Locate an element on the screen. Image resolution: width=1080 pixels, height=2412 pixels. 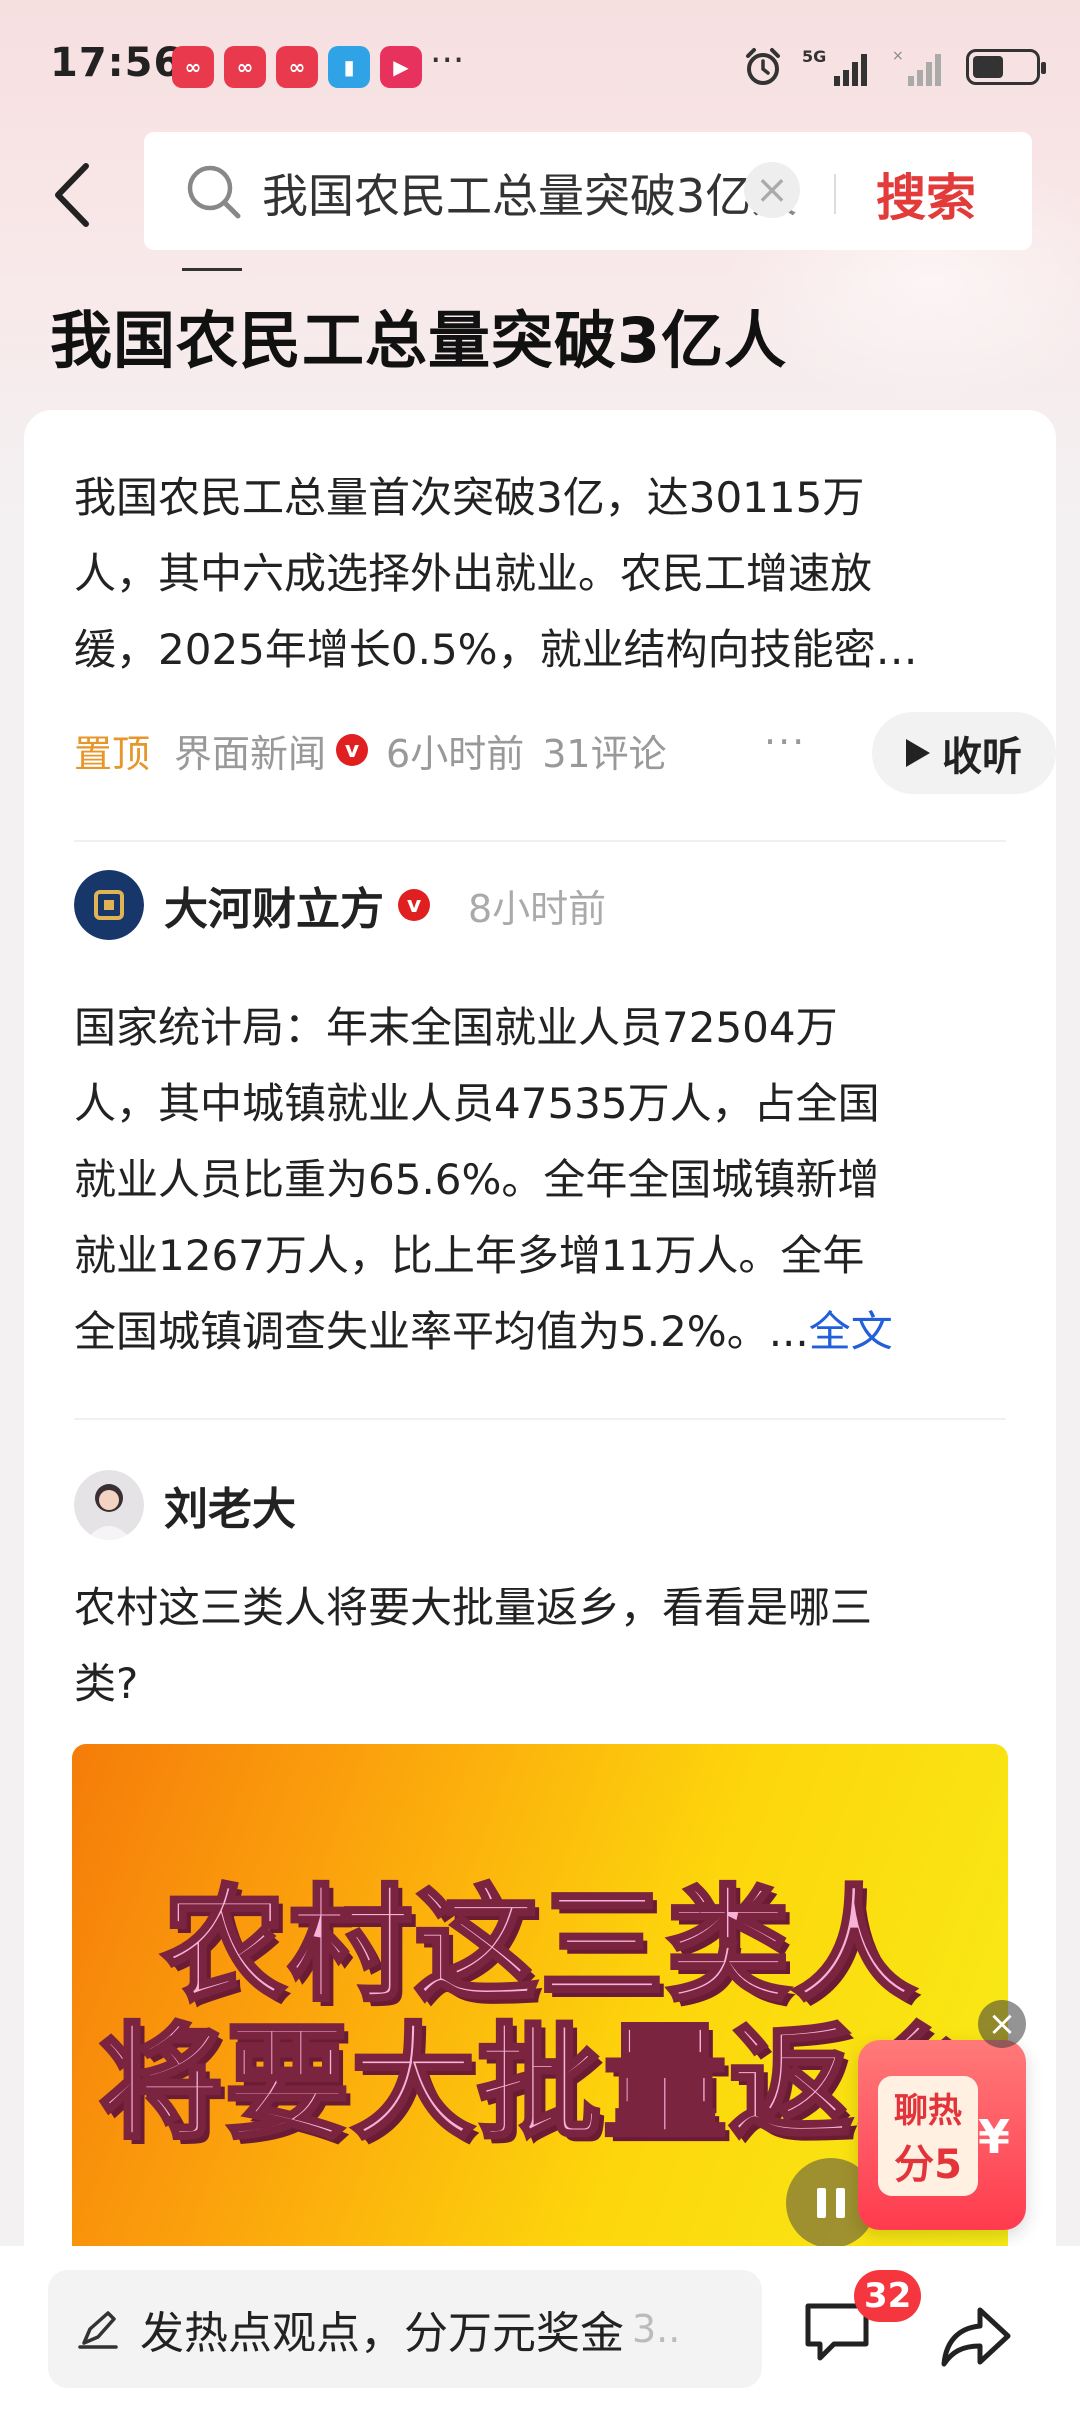
pen-icon is located at coordinates (98, 2330).